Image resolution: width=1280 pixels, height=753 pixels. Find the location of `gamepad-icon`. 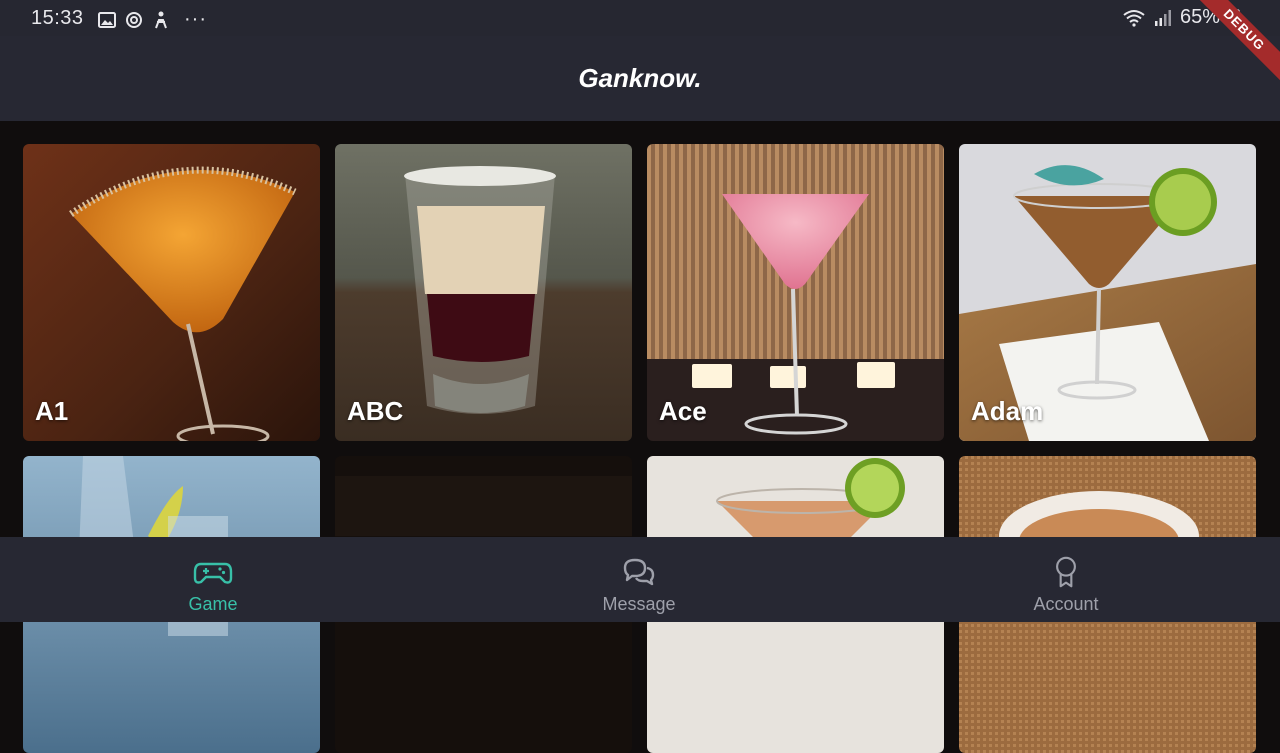

gamepad-icon is located at coordinates (213, 573).